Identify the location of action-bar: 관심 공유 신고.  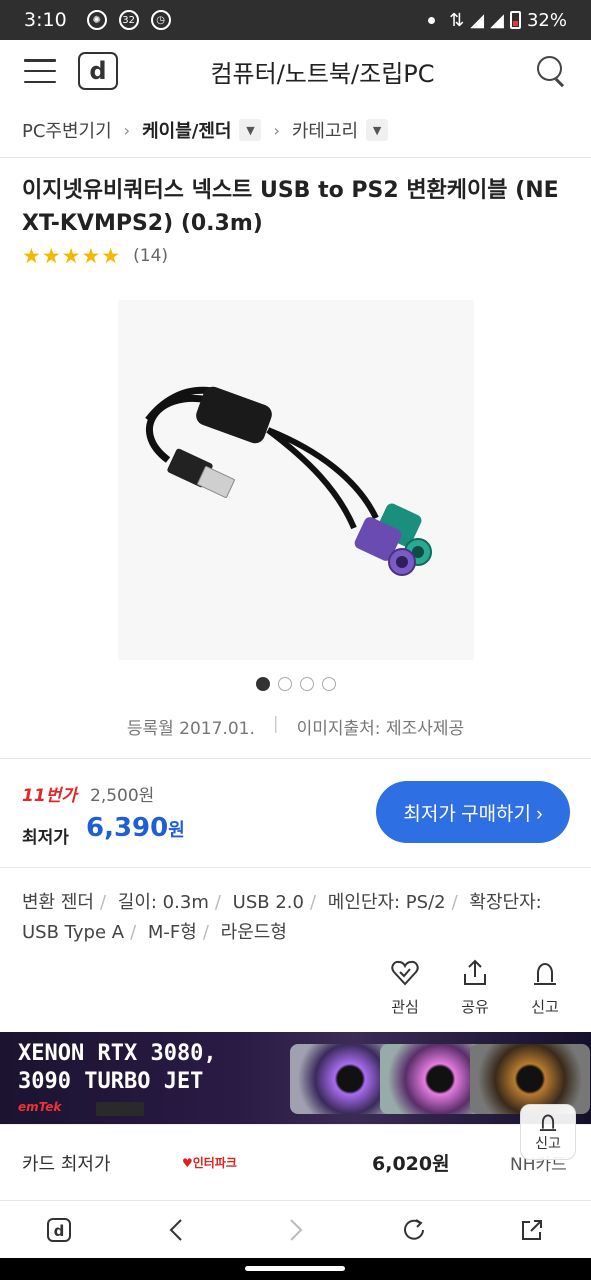
(475, 987).